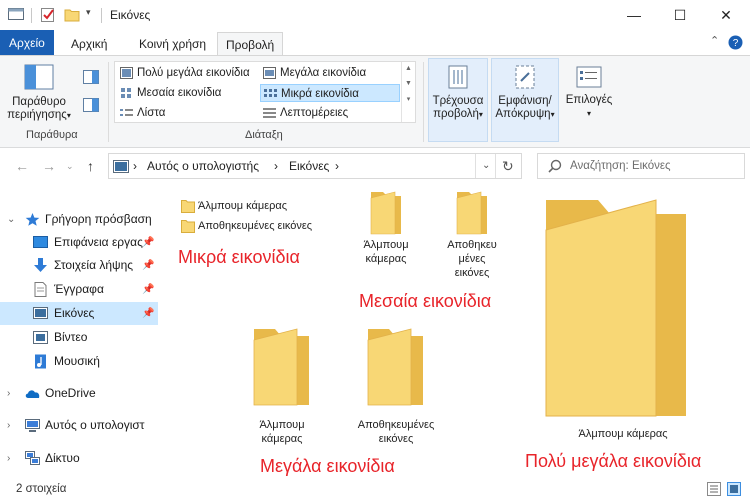 The image size is (750, 500). I want to click on layout-details: Λεπτομέρειες, so click(330, 113).